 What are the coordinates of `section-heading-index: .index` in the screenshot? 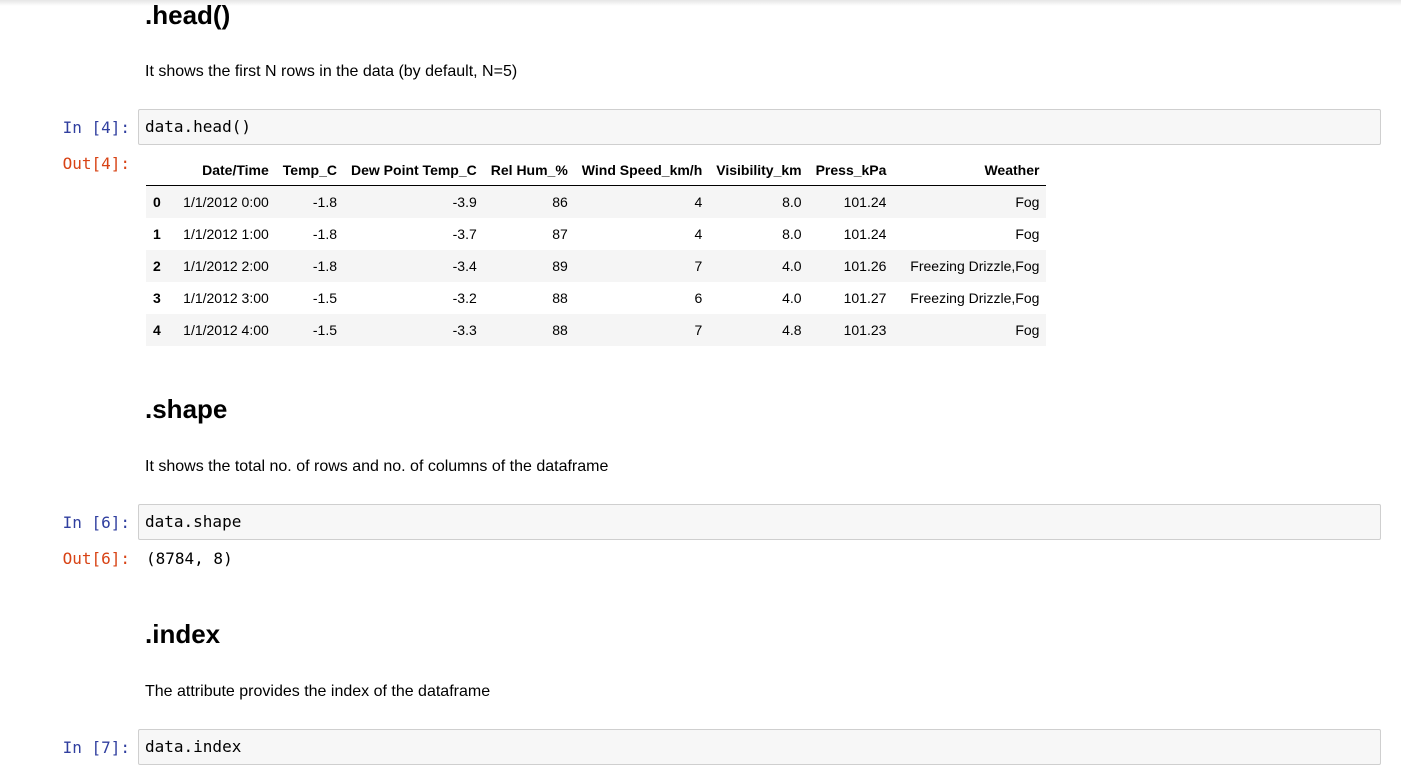 It's located at (183, 634).